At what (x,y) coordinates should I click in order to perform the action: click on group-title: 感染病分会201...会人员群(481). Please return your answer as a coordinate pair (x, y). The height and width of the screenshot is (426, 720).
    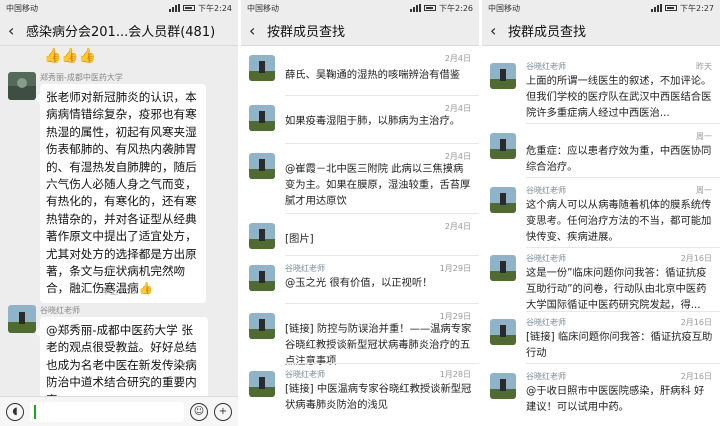
    Looking at the image, I should click on (121, 32).